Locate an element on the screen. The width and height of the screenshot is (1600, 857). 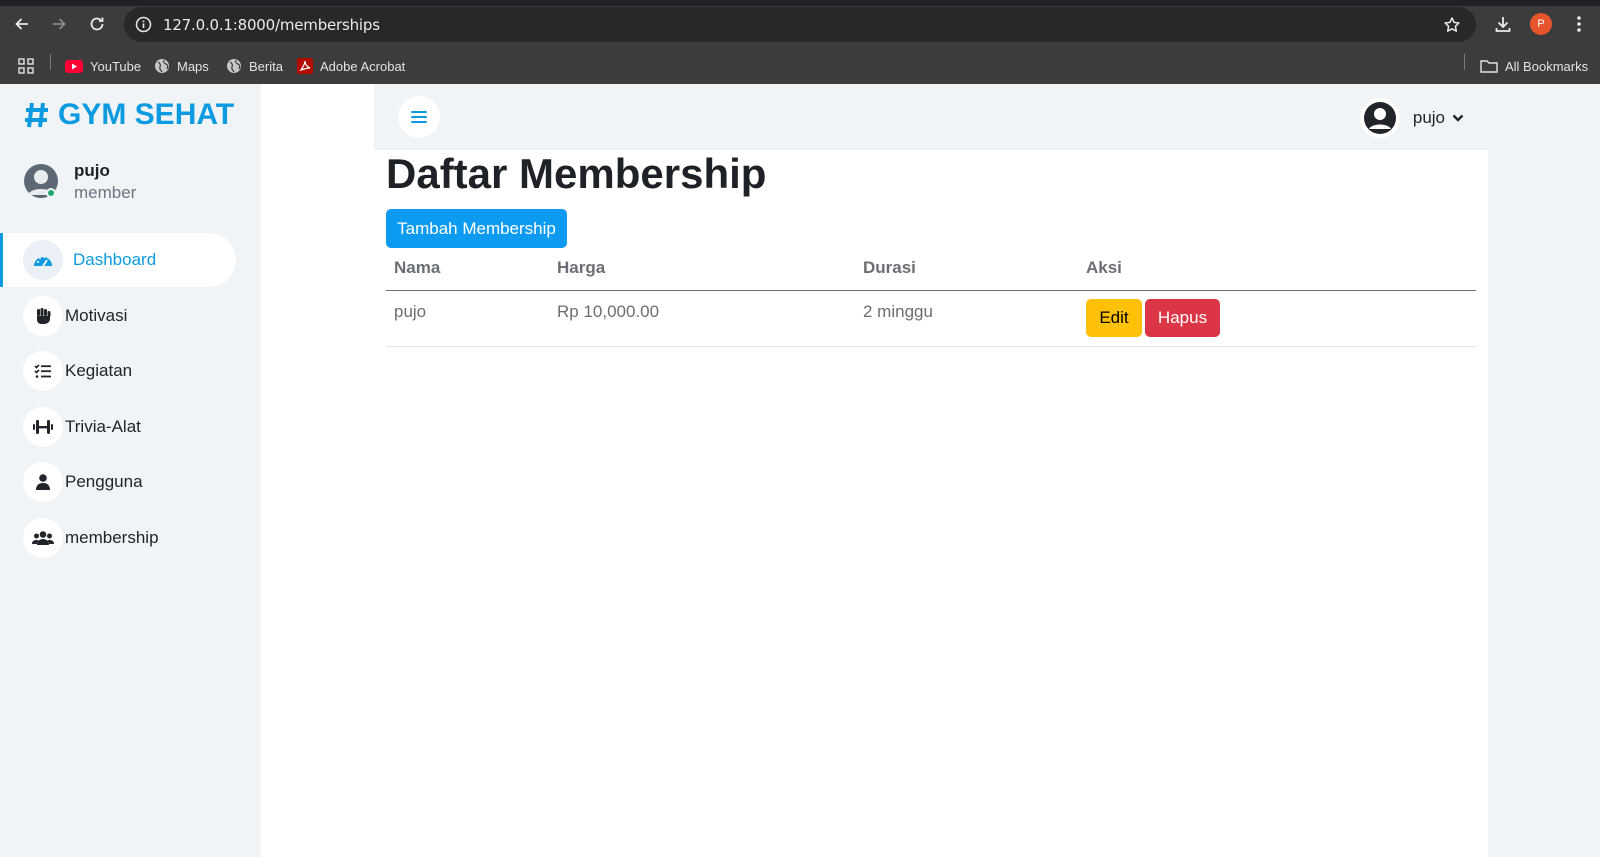
apps-grid-icon is located at coordinates (26, 66).